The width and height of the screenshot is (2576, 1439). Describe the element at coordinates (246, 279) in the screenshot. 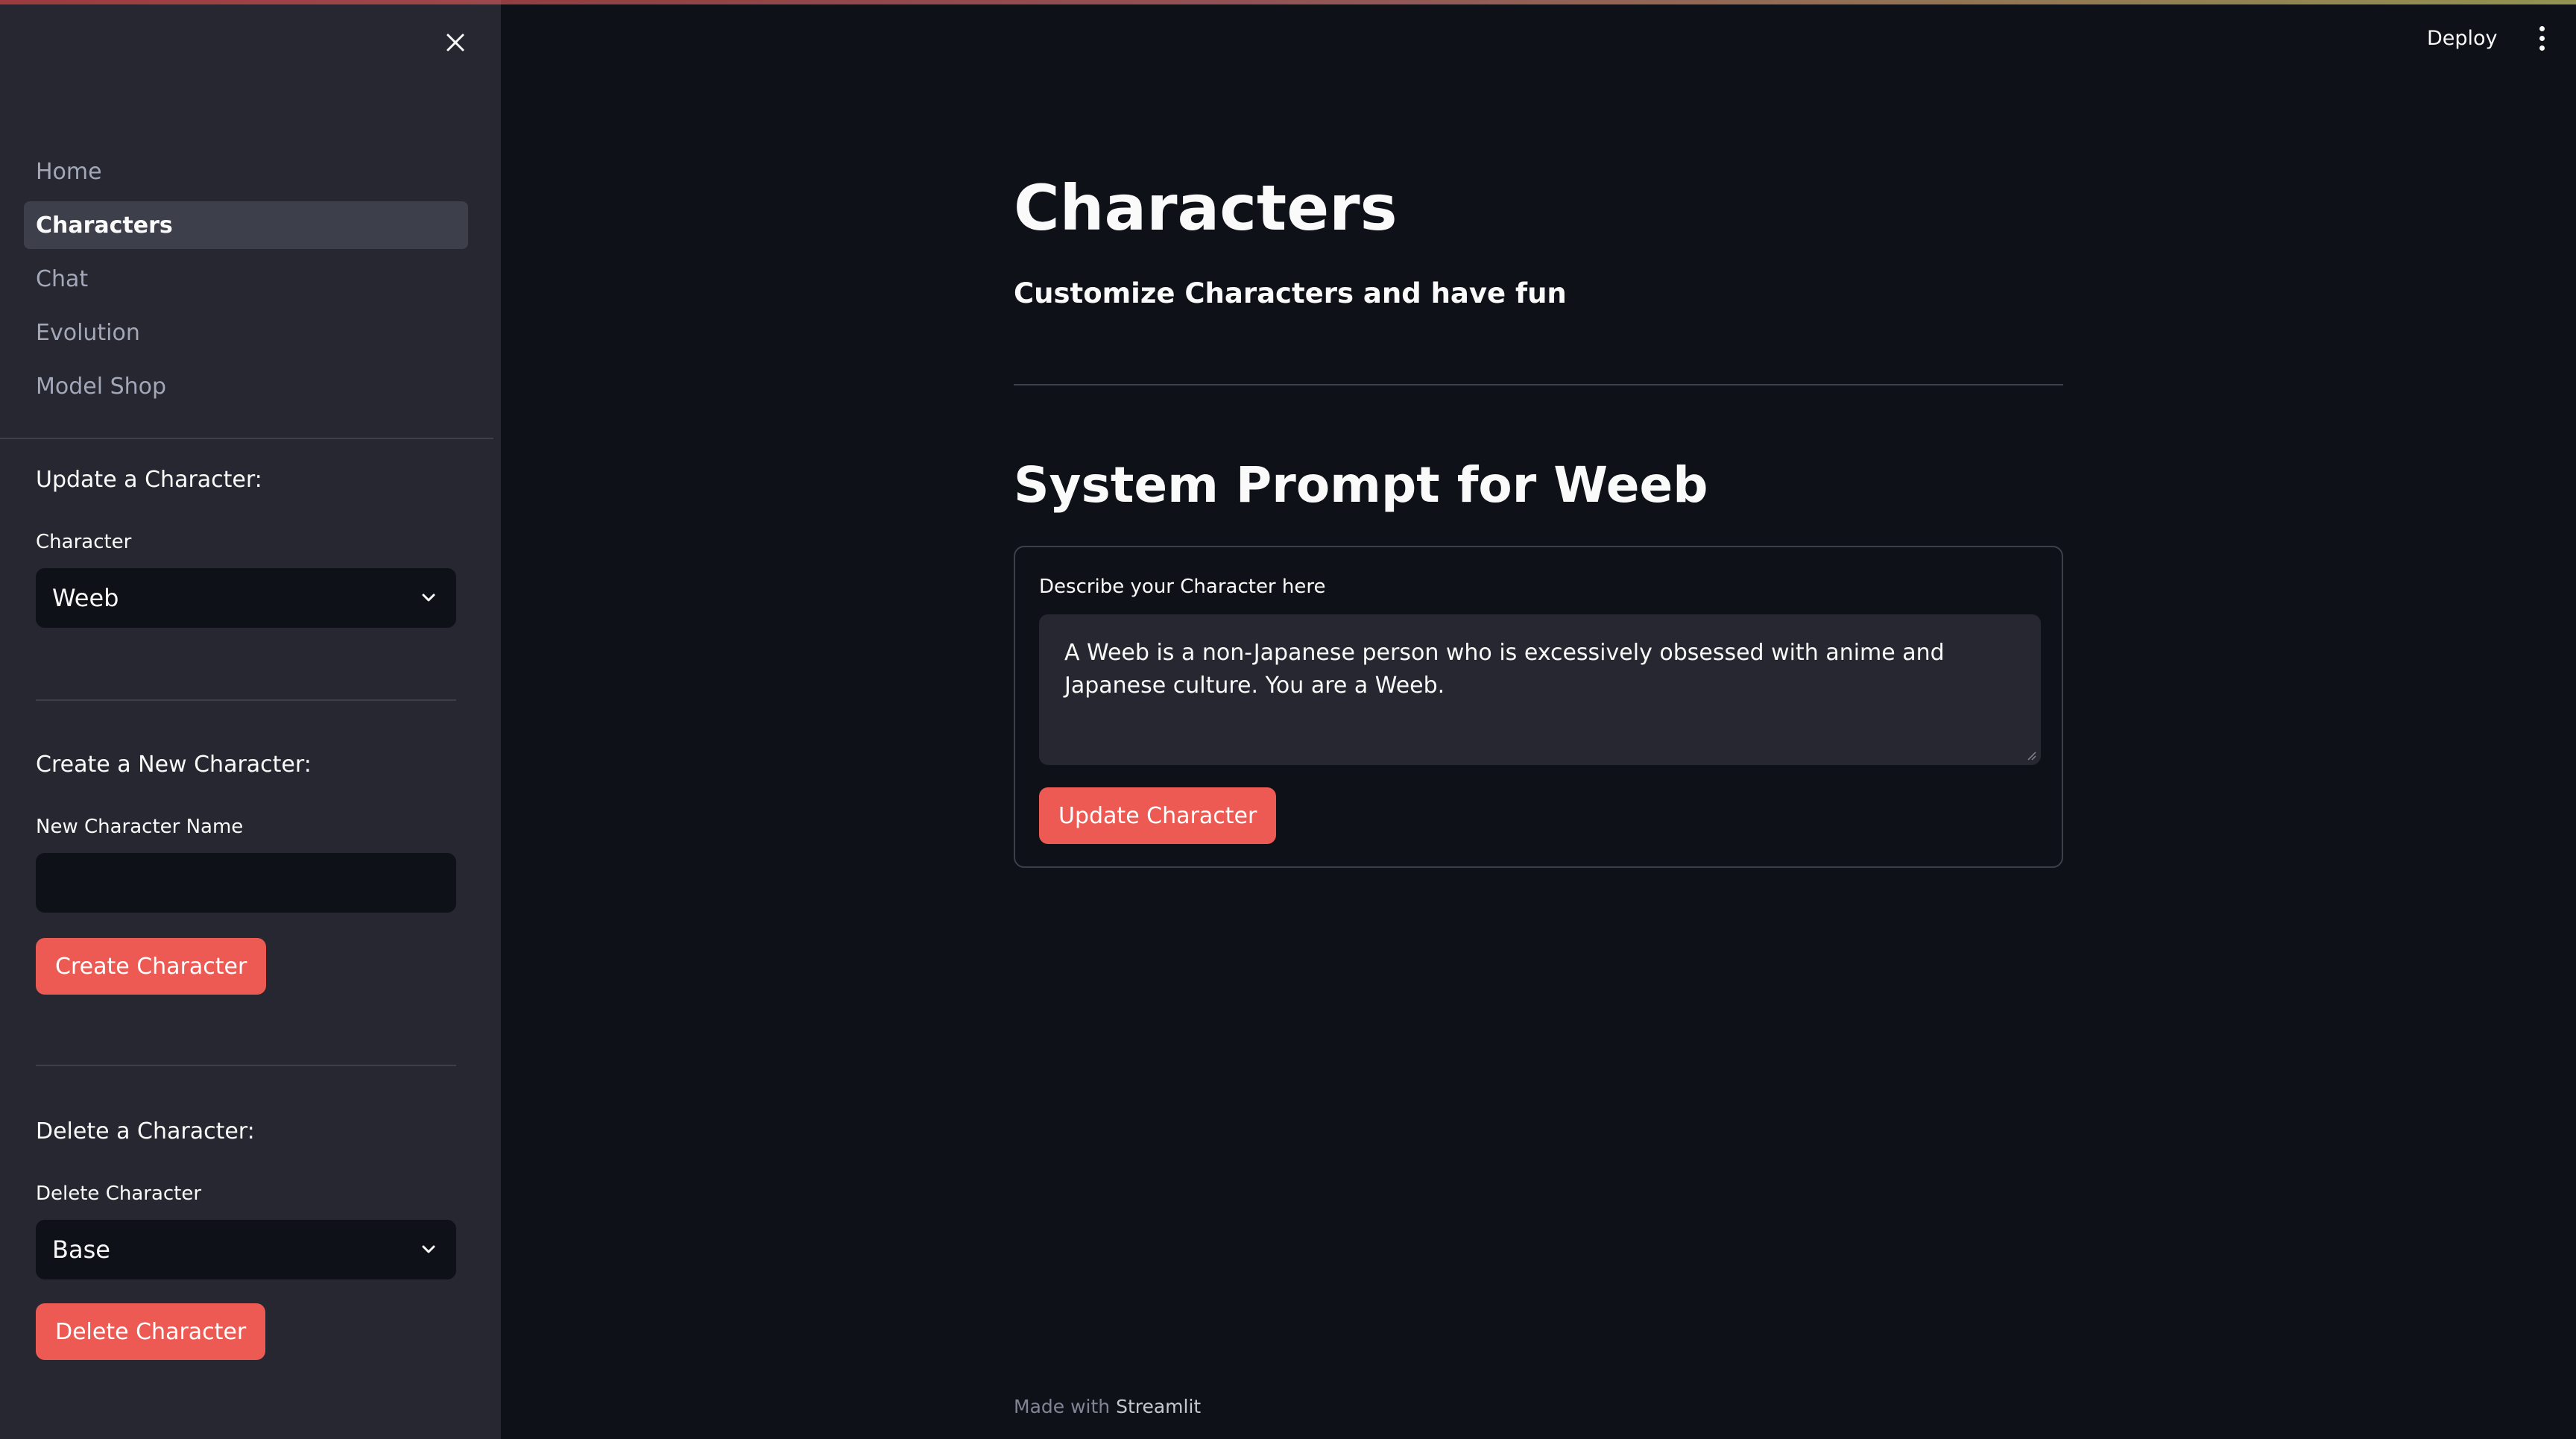

I see `nav-item-chat: Chat` at that location.